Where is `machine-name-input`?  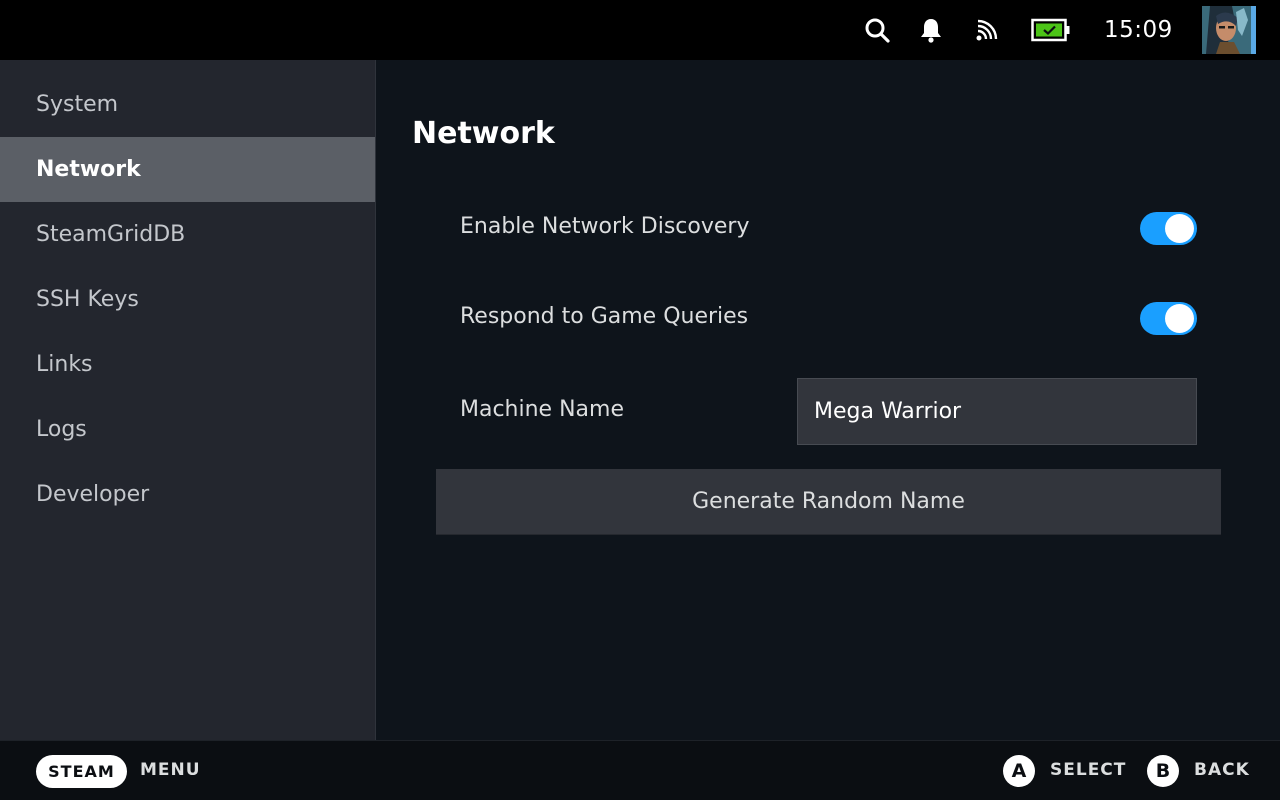
machine-name-input is located at coordinates (997, 411).